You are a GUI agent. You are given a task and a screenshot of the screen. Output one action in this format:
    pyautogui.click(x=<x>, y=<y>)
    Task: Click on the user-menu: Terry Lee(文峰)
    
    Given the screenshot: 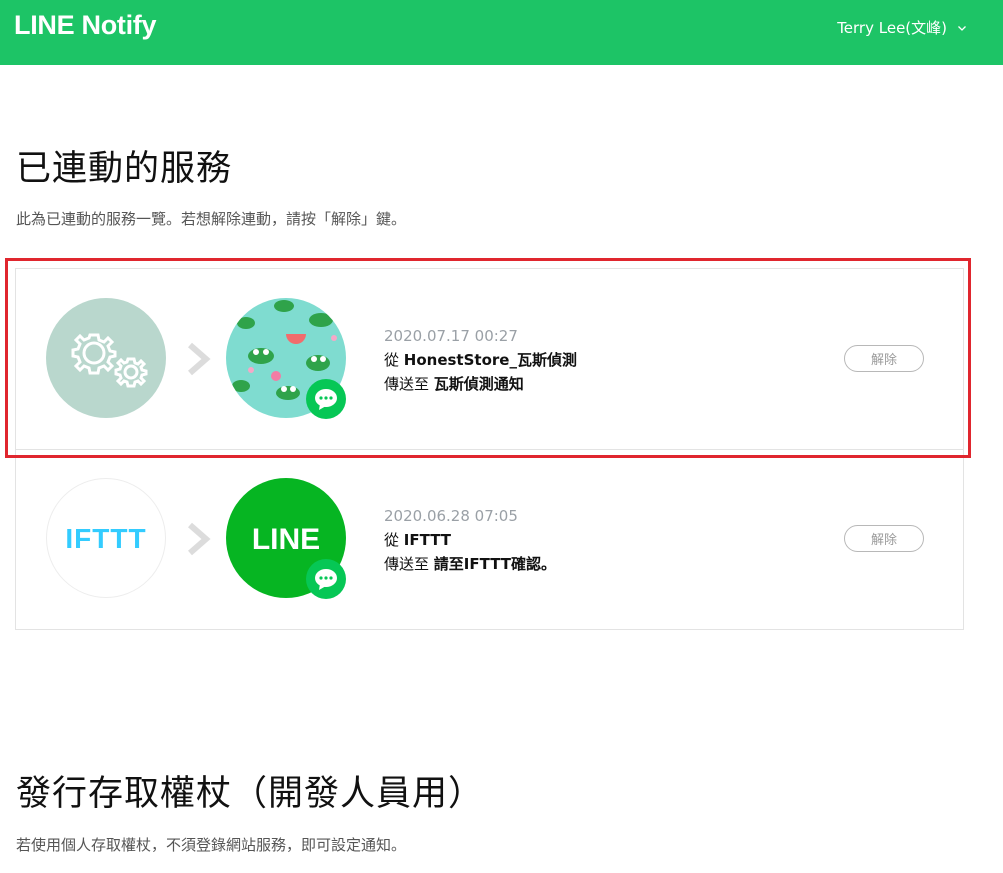 What is the action you would take?
    pyautogui.click(x=902, y=27)
    